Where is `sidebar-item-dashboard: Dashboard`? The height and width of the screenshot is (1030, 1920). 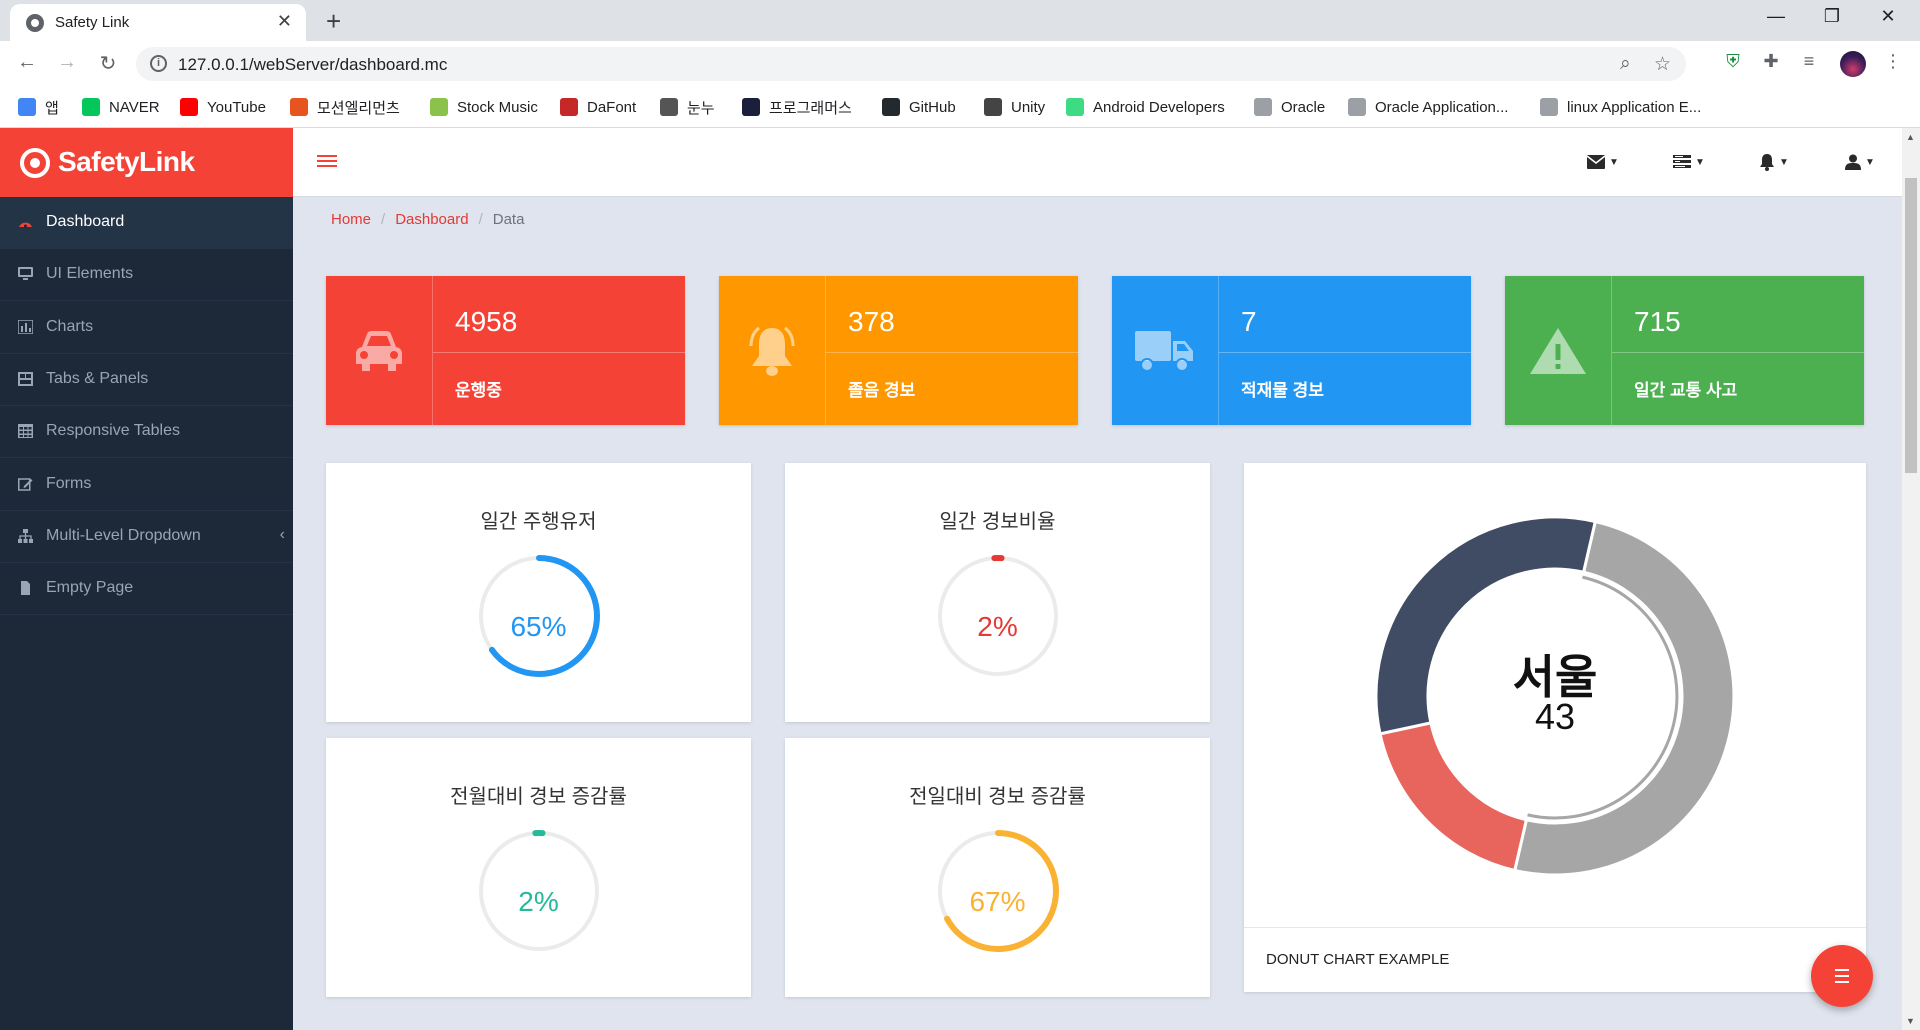 sidebar-item-dashboard: Dashboard is located at coordinates (146, 223).